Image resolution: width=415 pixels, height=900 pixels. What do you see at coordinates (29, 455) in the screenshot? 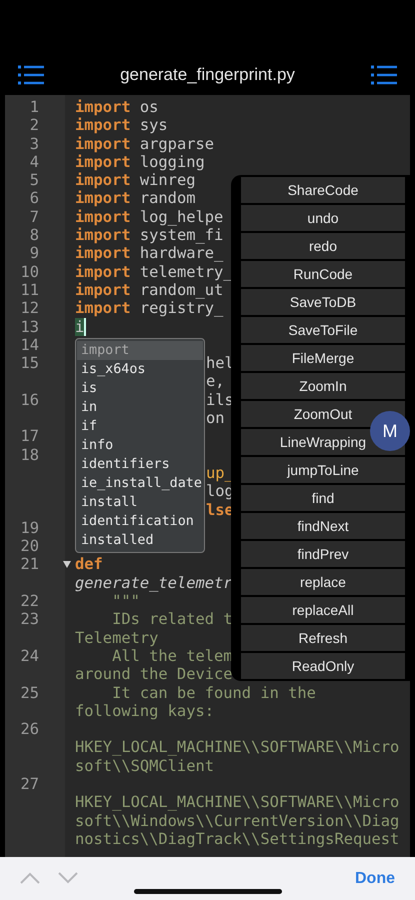
I see `line-number: 18` at bounding box center [29, 455].